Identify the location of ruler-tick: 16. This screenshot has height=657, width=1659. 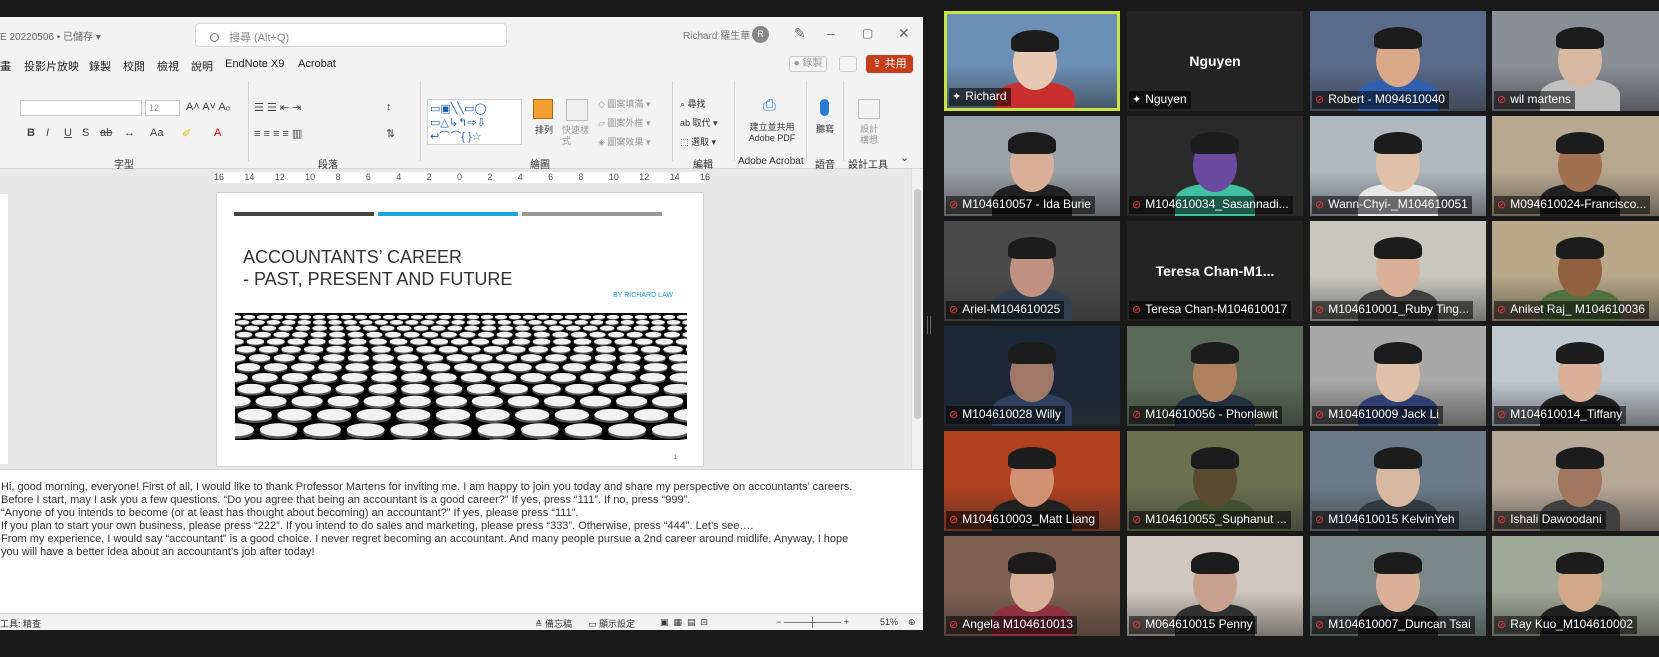
(219, 177).